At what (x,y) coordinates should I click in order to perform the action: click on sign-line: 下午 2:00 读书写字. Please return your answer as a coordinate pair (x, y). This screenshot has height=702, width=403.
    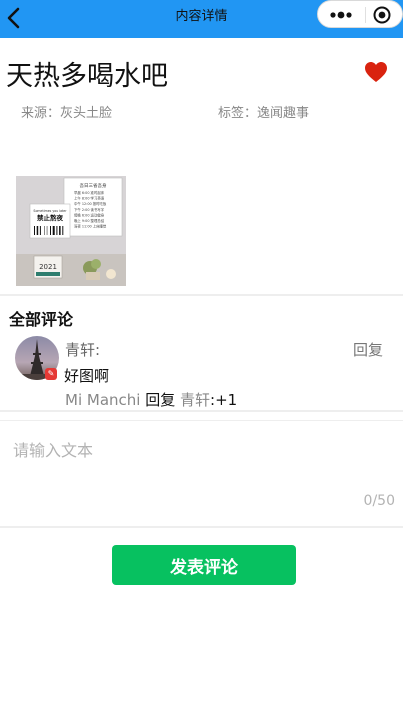
    Looking at the image, I should click on (89, 209).